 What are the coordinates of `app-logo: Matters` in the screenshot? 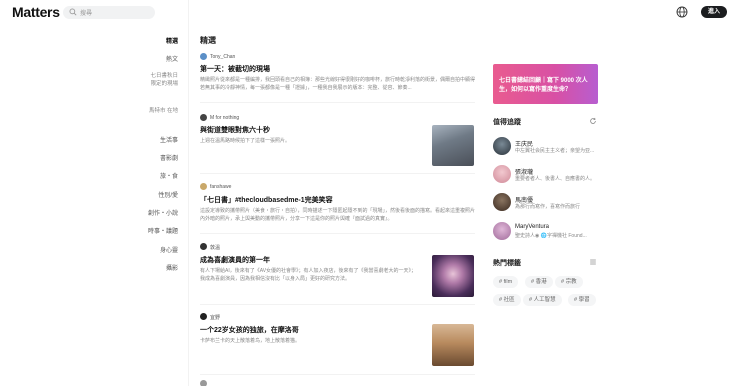 It's located at (36, 12).